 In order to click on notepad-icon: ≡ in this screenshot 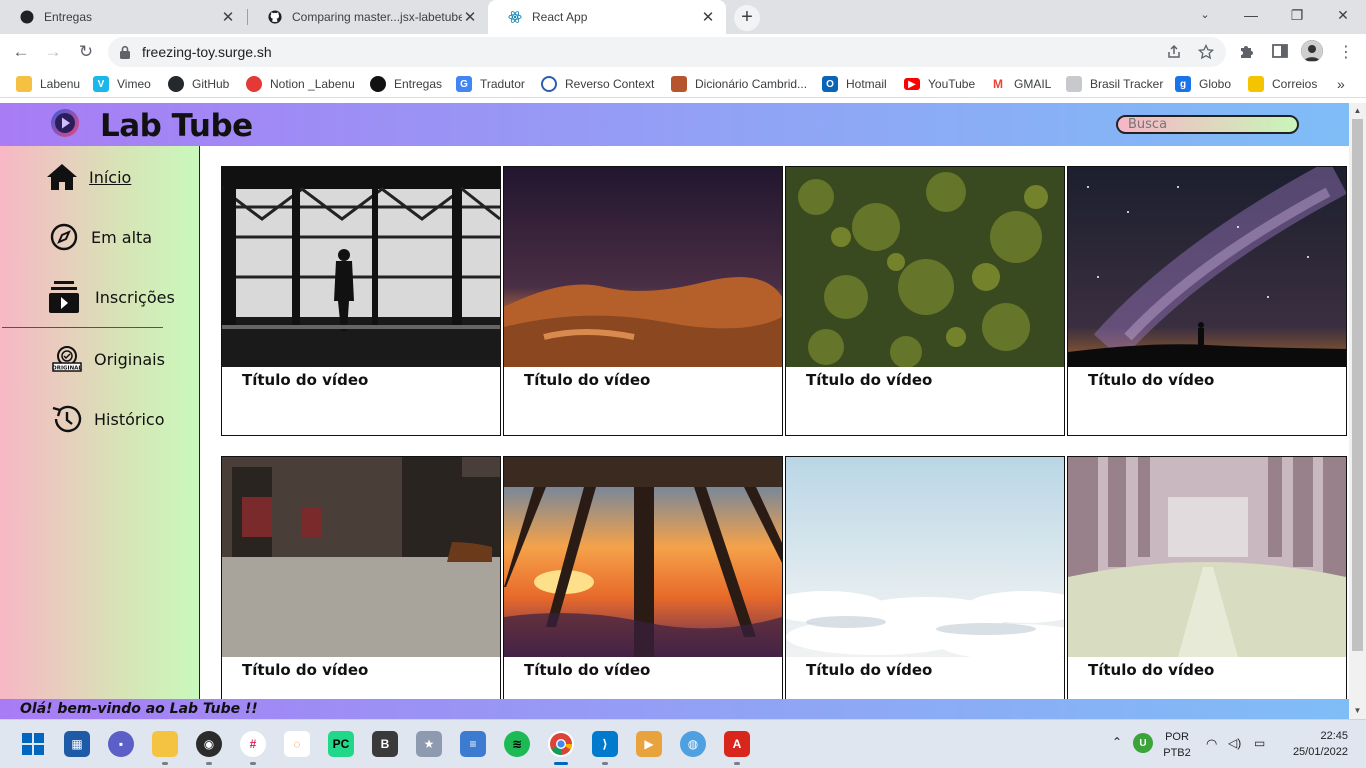, I will do `click(473, 744)`.